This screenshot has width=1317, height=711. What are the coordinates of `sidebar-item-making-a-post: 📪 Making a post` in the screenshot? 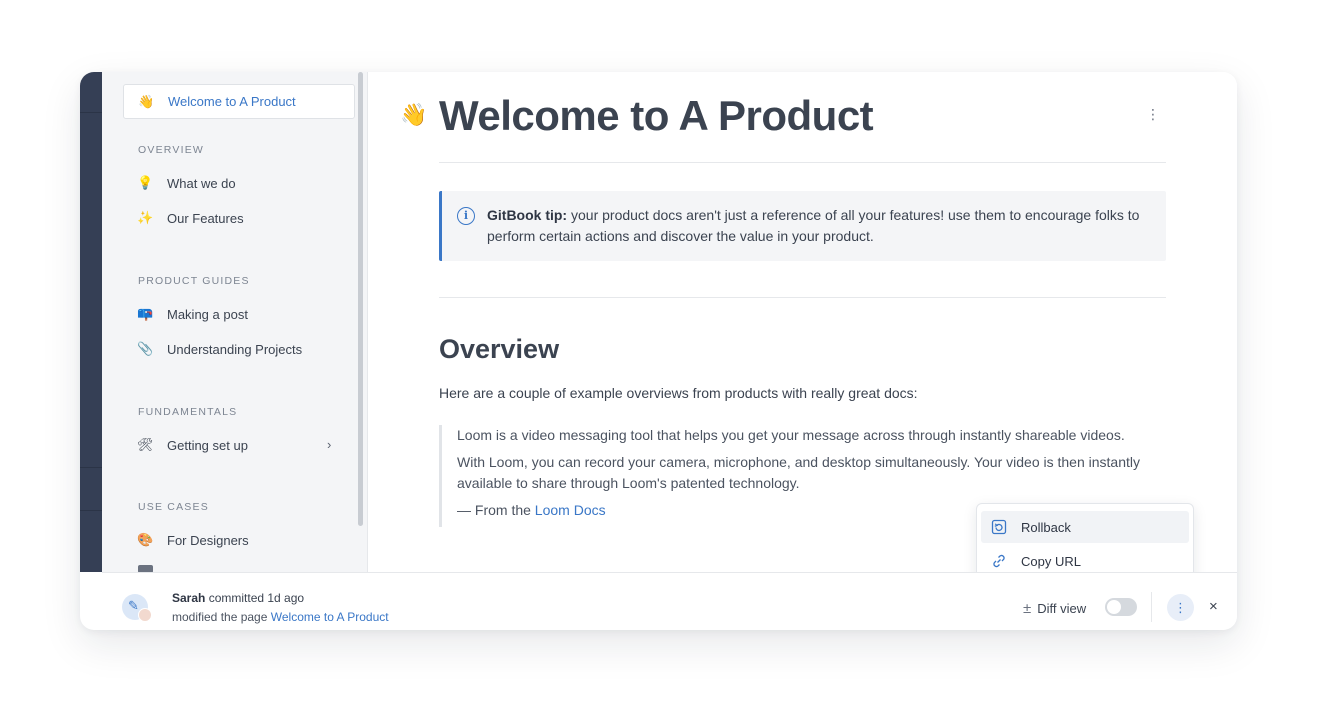 It's located at (192, 314).